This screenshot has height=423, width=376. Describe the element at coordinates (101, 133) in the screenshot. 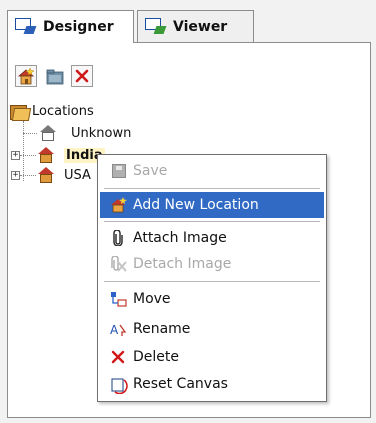

I see `tree-node-label: Unknown` at that location.